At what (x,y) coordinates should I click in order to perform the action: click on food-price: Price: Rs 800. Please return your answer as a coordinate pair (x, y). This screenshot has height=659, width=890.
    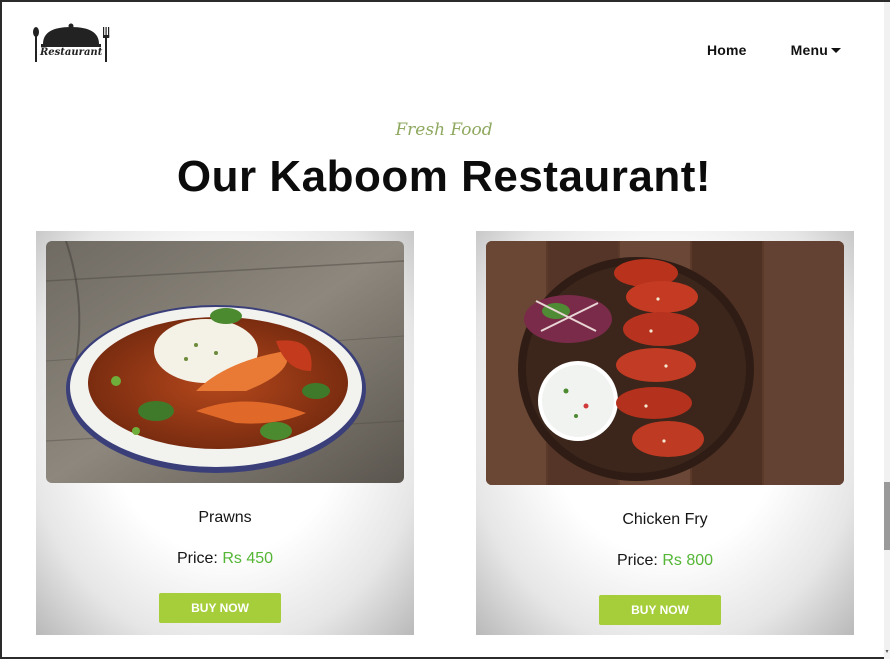
    Looking at the image, I should click on (665, 561).